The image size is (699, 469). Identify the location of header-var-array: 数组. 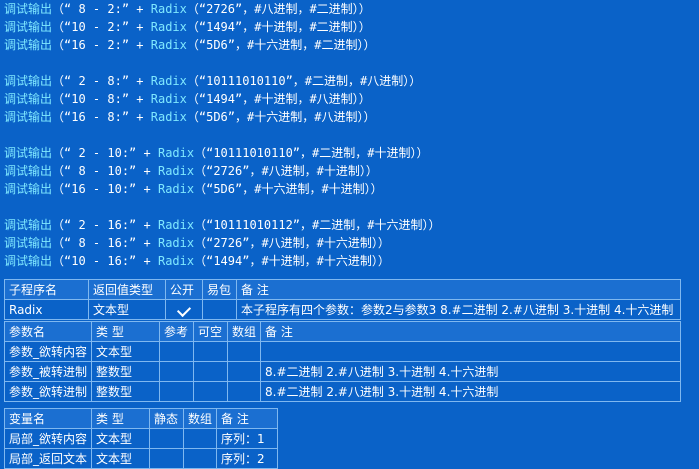
(200, 418).